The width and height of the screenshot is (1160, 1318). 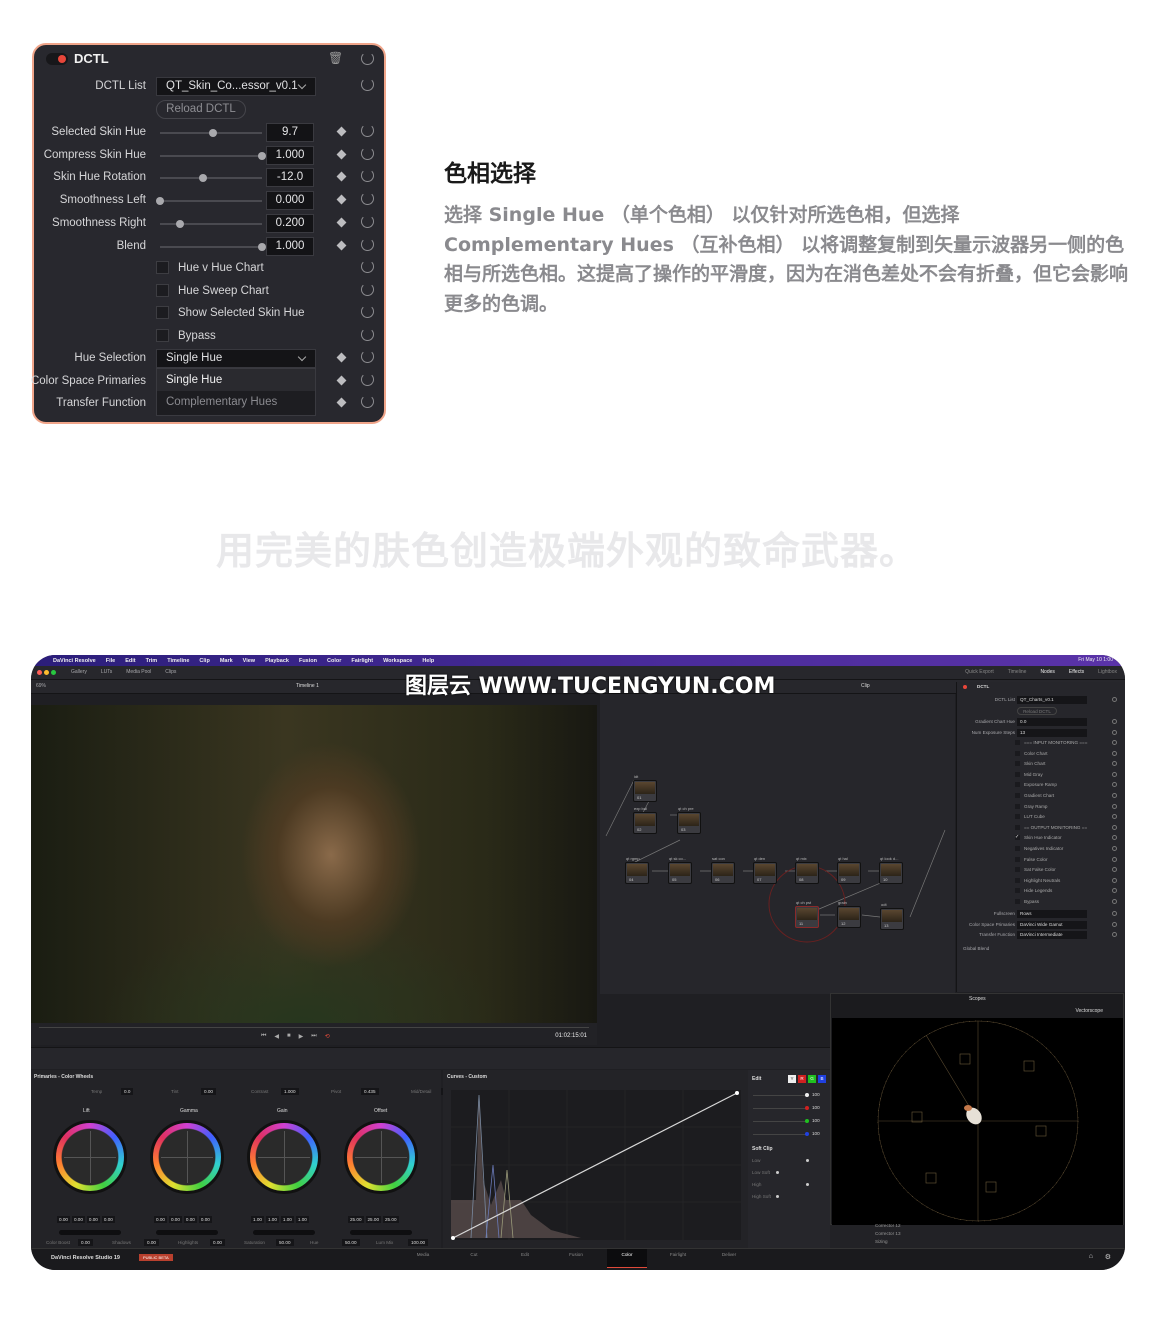 I want to click on skip-start-icon: ⏮, so click(x=263, y=1036).